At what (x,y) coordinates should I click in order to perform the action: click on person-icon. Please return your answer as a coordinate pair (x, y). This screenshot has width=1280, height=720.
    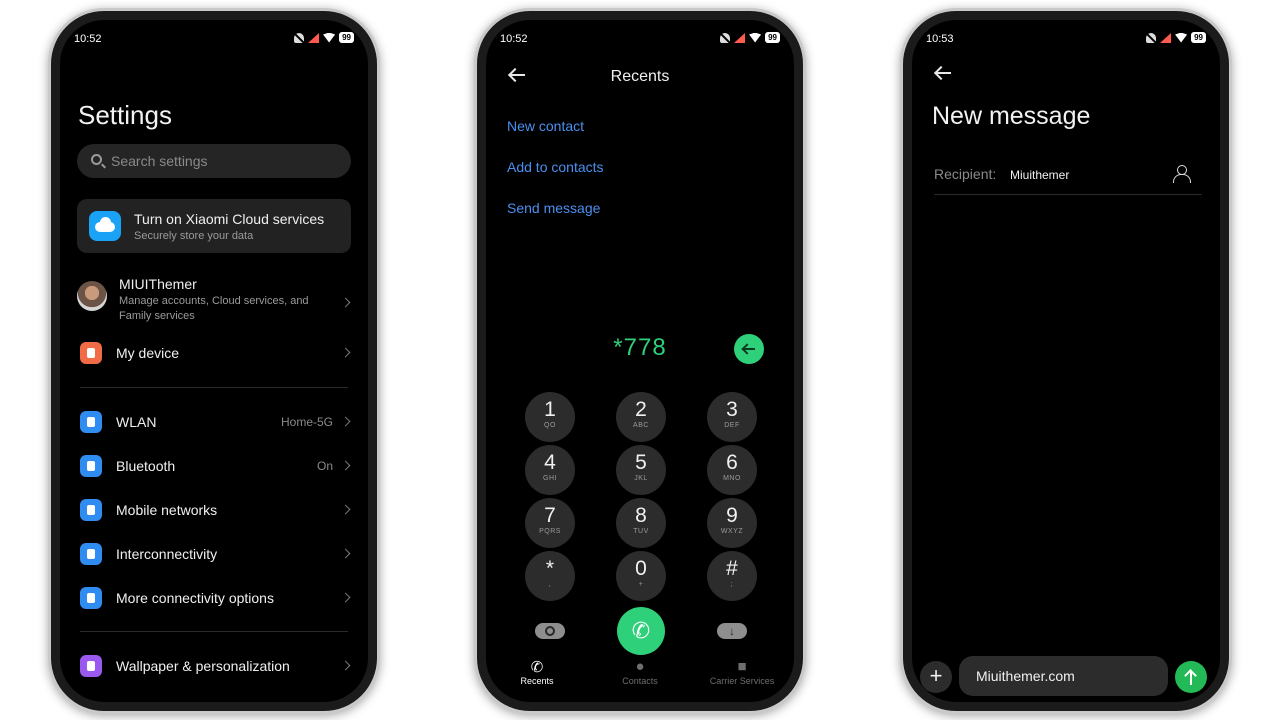
    Looking at the image, I should click on (1182, 174).